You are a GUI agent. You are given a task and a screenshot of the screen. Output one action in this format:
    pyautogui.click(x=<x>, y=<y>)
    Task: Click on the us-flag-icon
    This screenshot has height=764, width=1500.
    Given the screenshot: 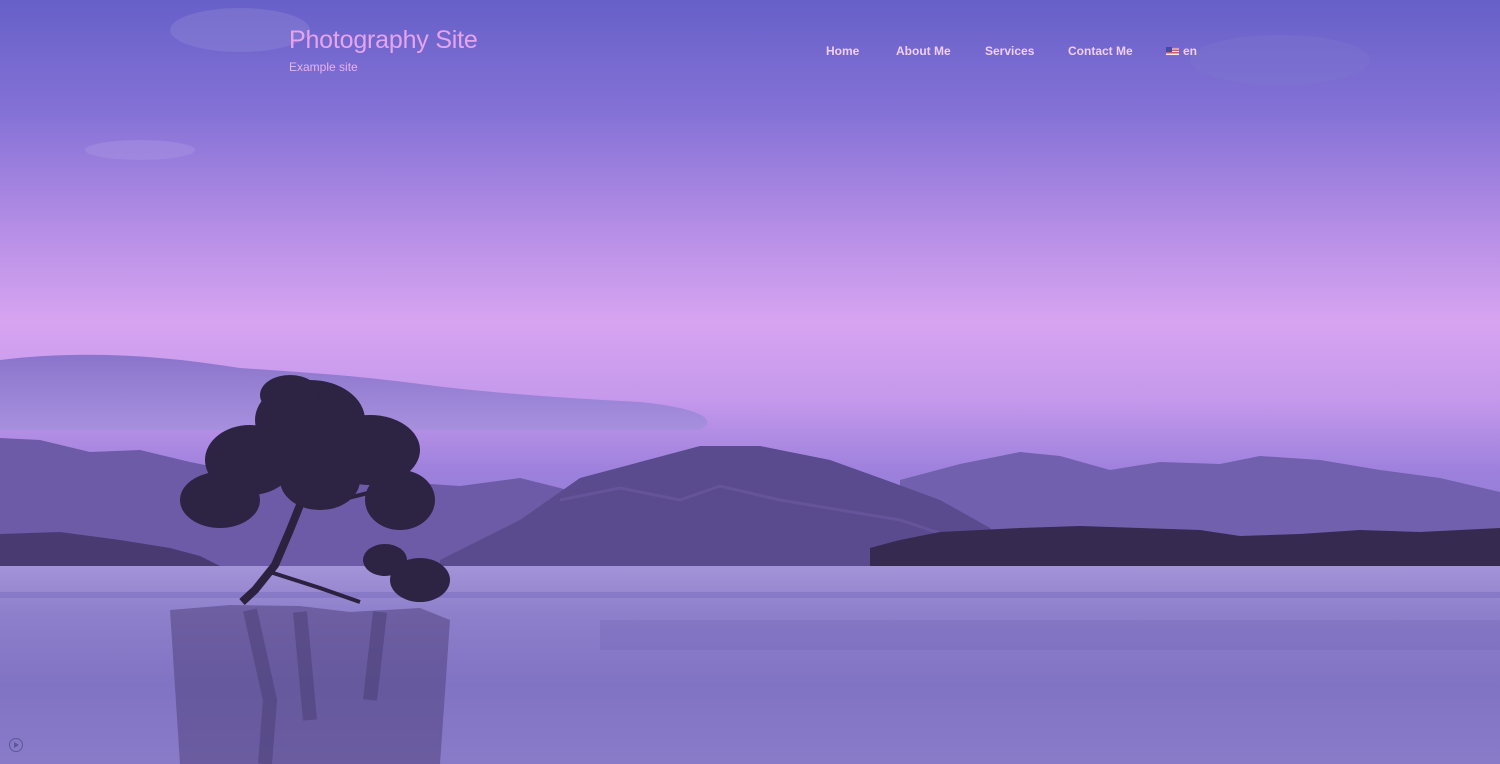 What is the action you would take?
    pyautogui.click(x=1172, y=51)
    